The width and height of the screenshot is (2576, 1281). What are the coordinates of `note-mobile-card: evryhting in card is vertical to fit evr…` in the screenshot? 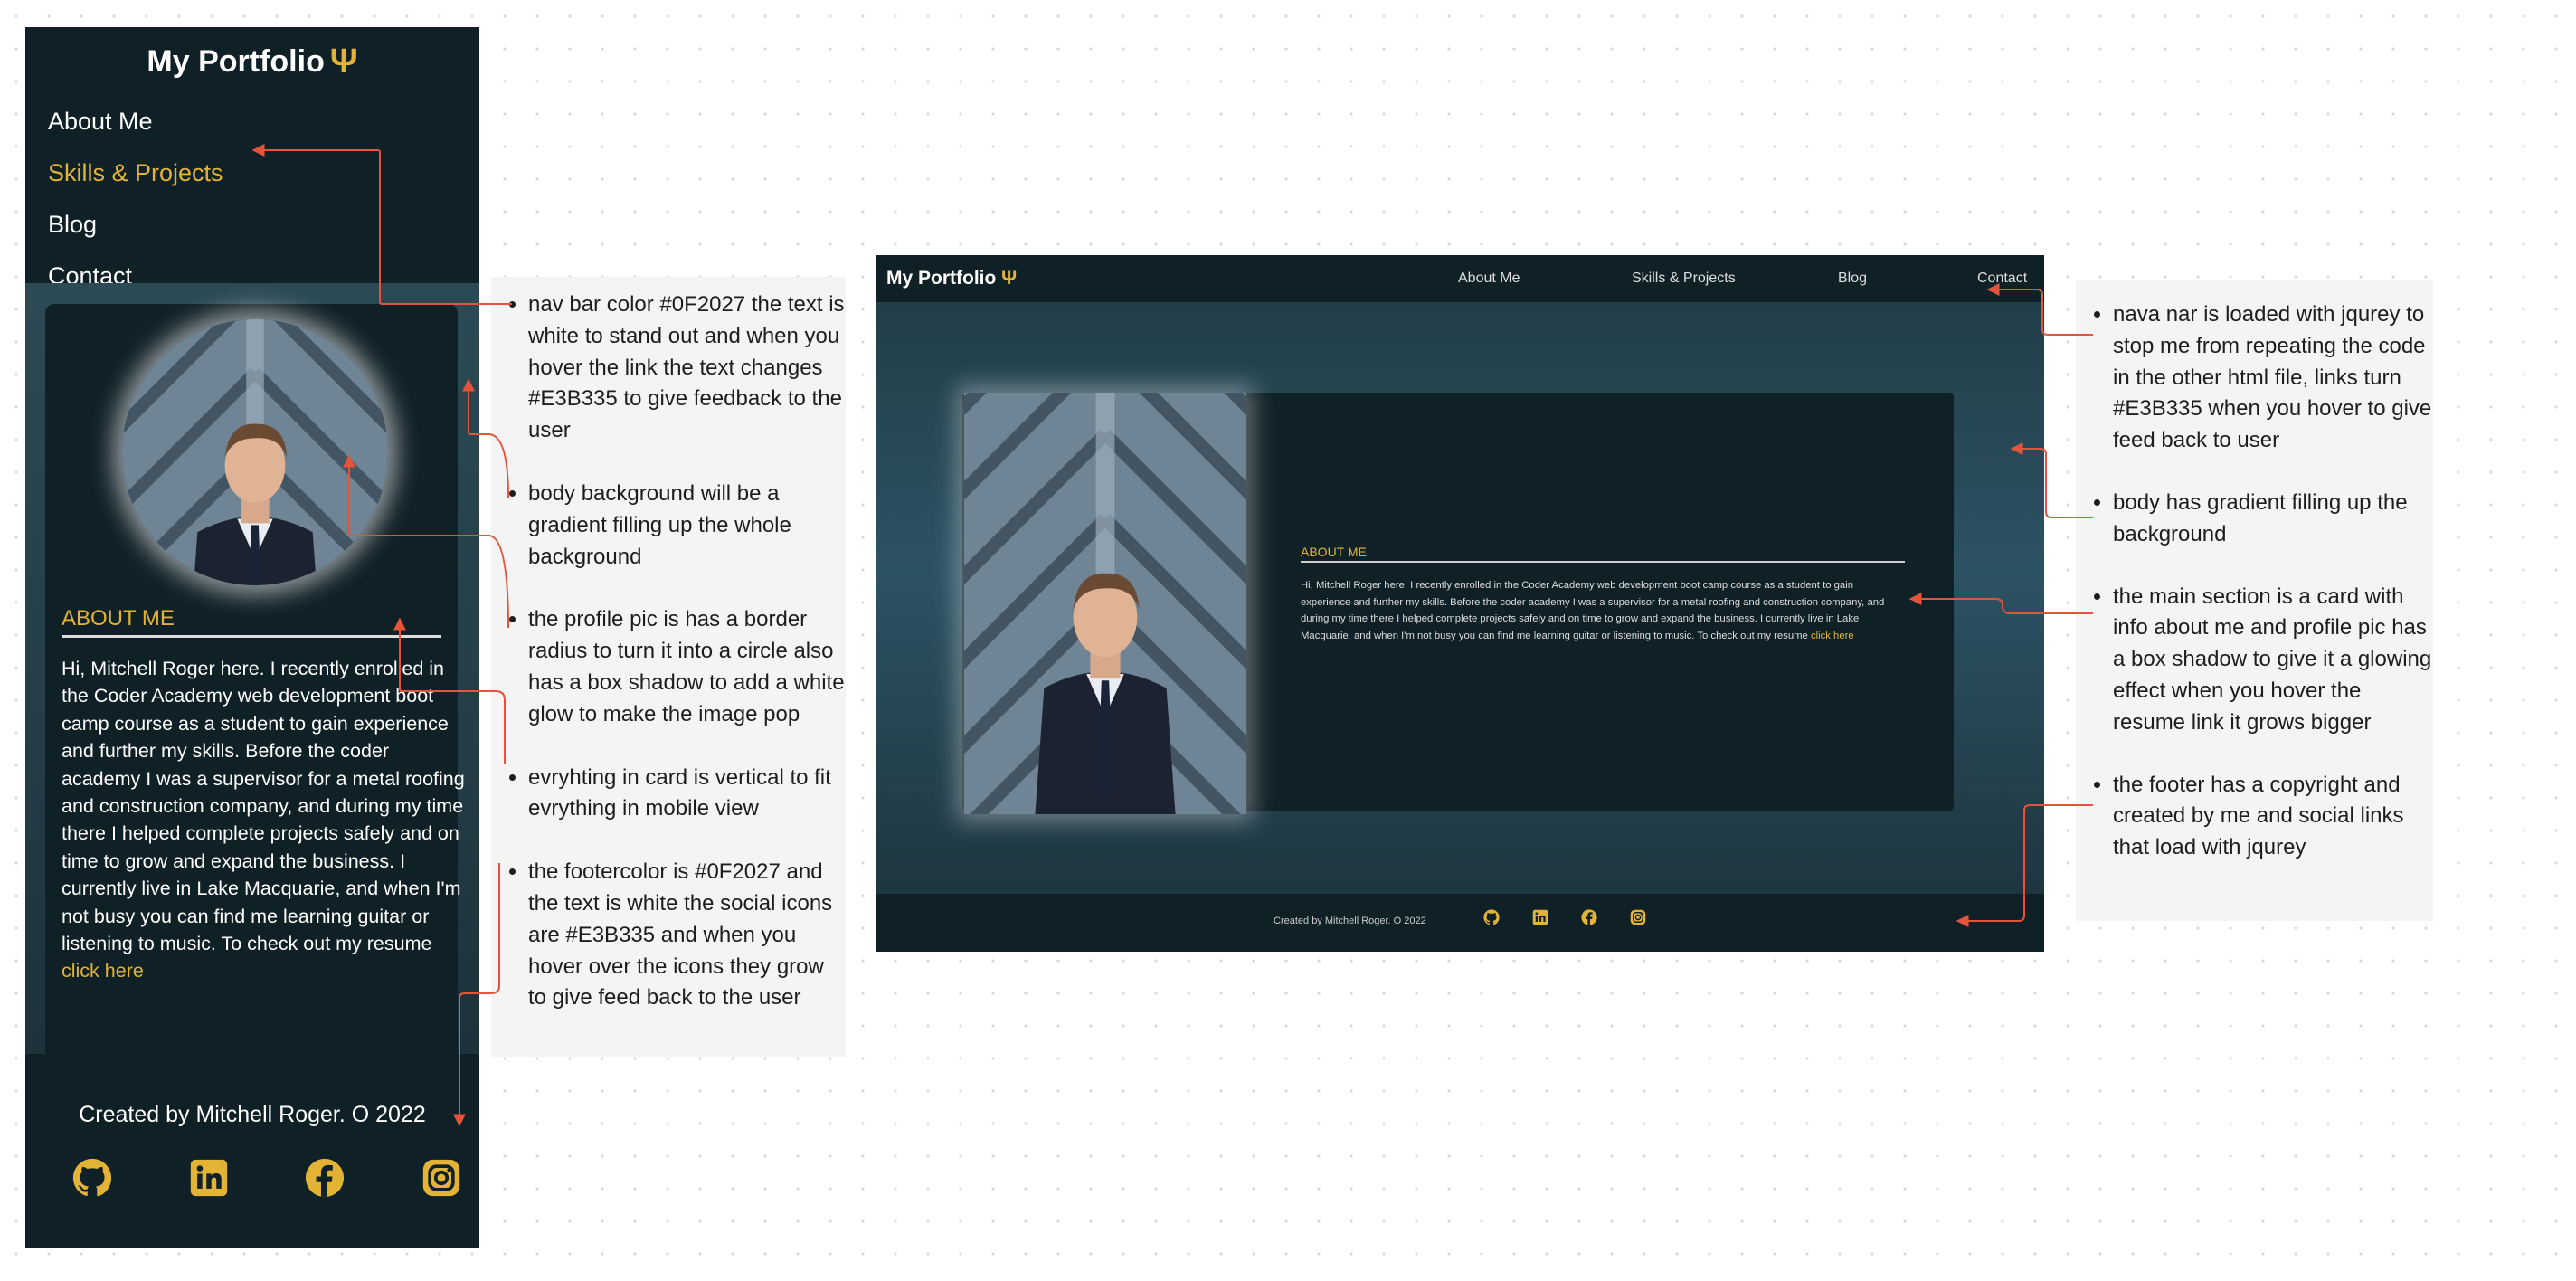 It's located at (687, 794).